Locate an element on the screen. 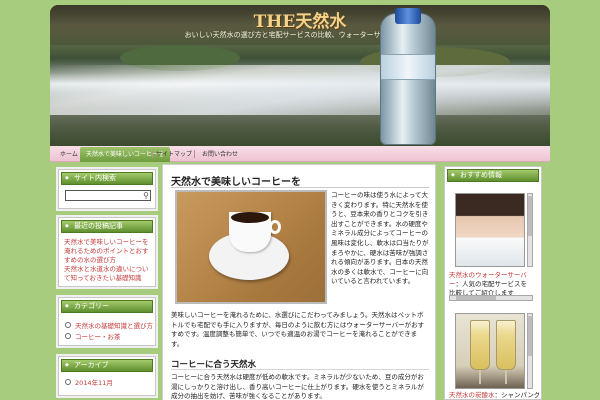 Image resolution: width=600 pixels, height=400 pixels. archives-panel: アーカイブ 2014年11月 is located at coordinates (107, 376).